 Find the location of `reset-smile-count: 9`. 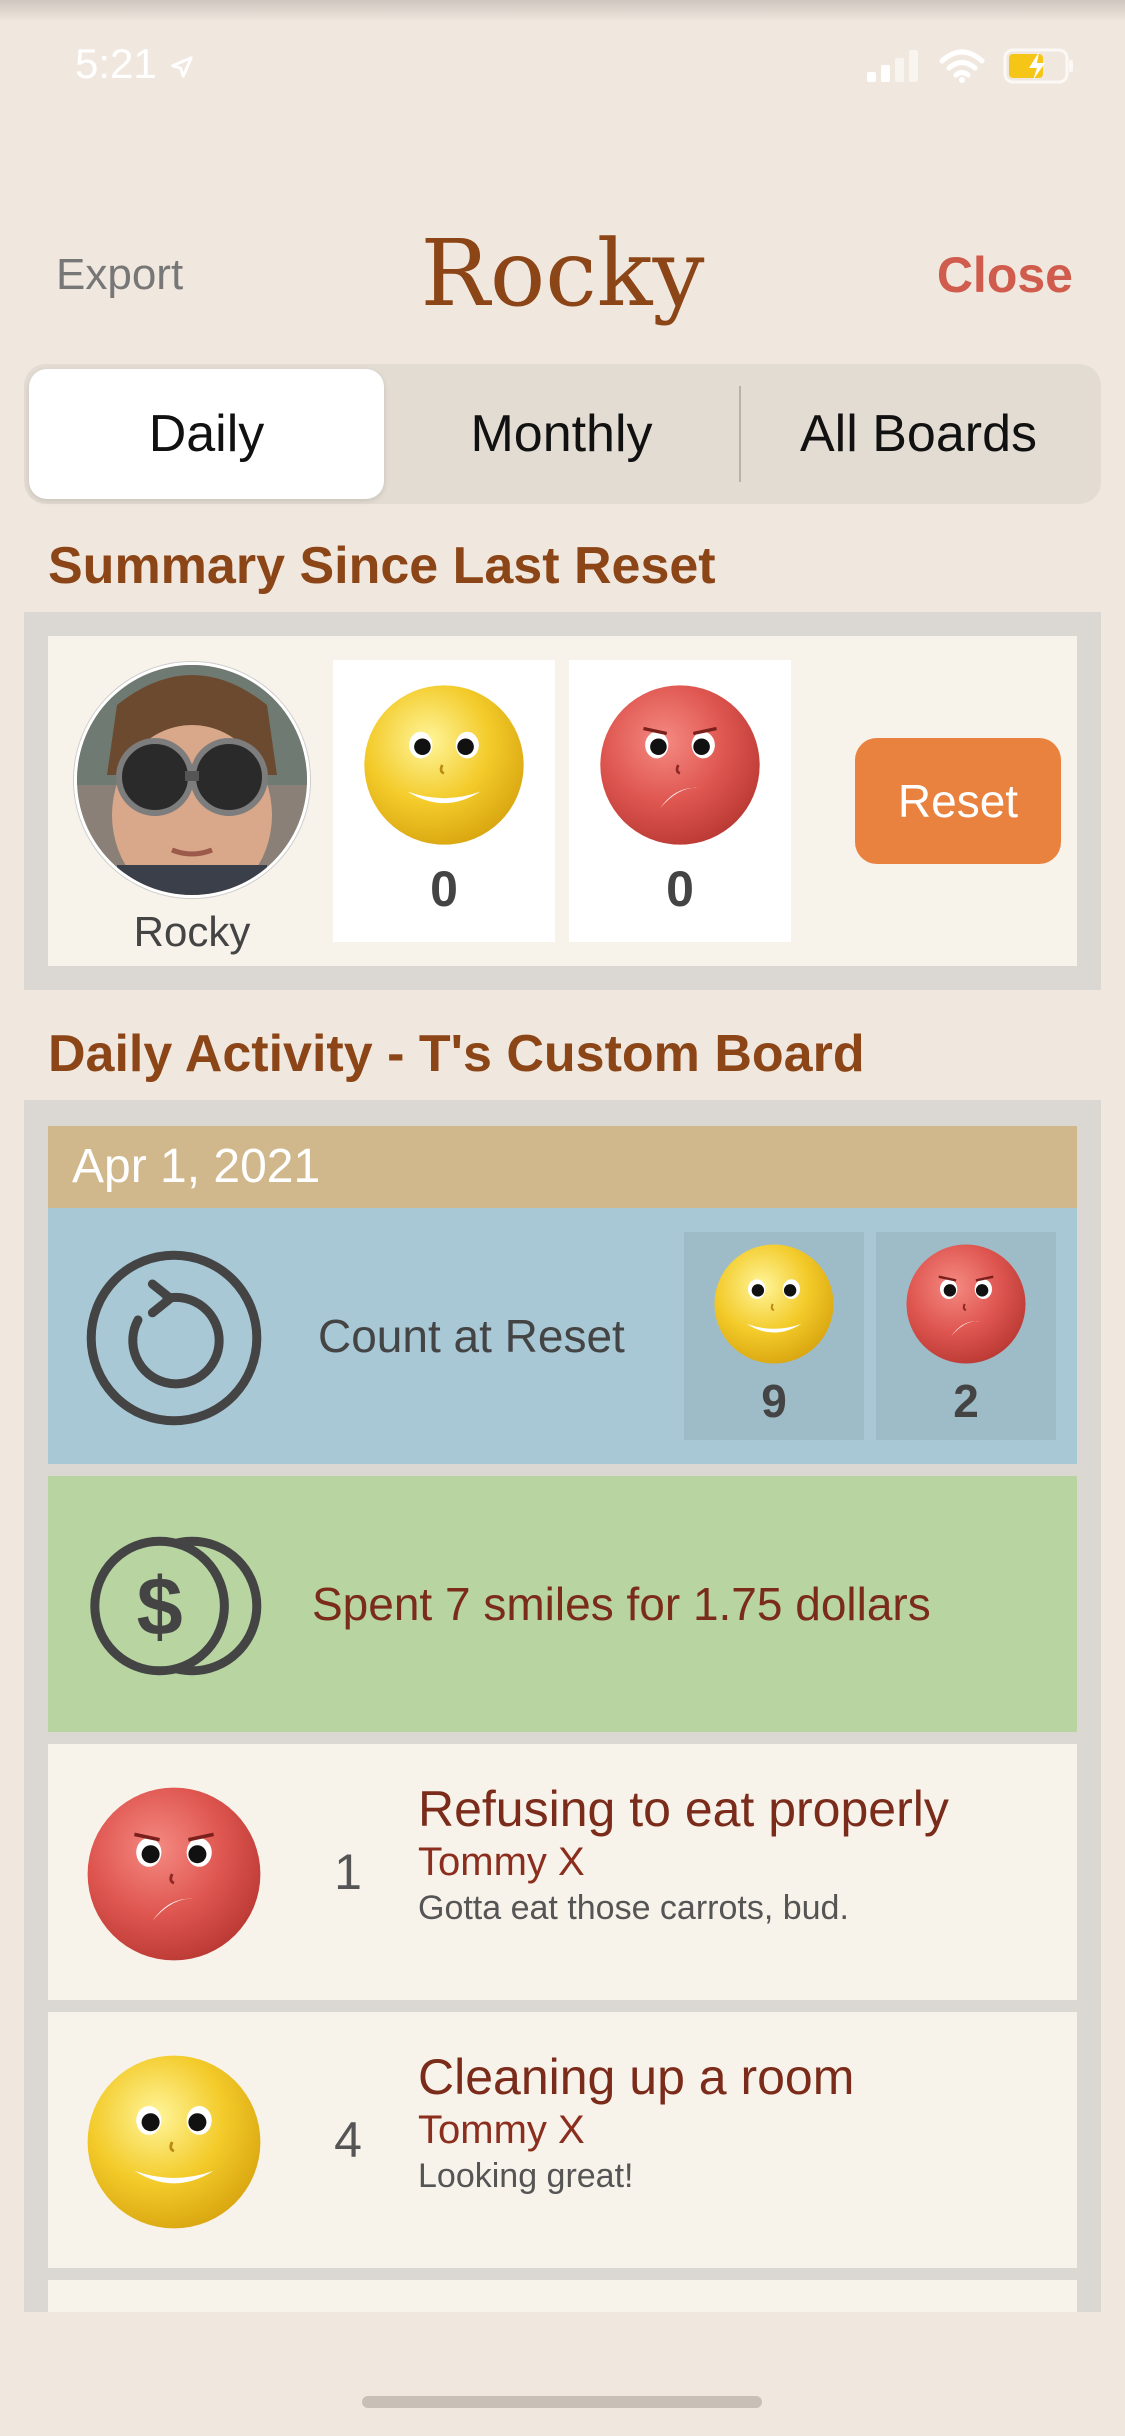

reset-smile-count: 9 is located at coordinates (774, 1401).